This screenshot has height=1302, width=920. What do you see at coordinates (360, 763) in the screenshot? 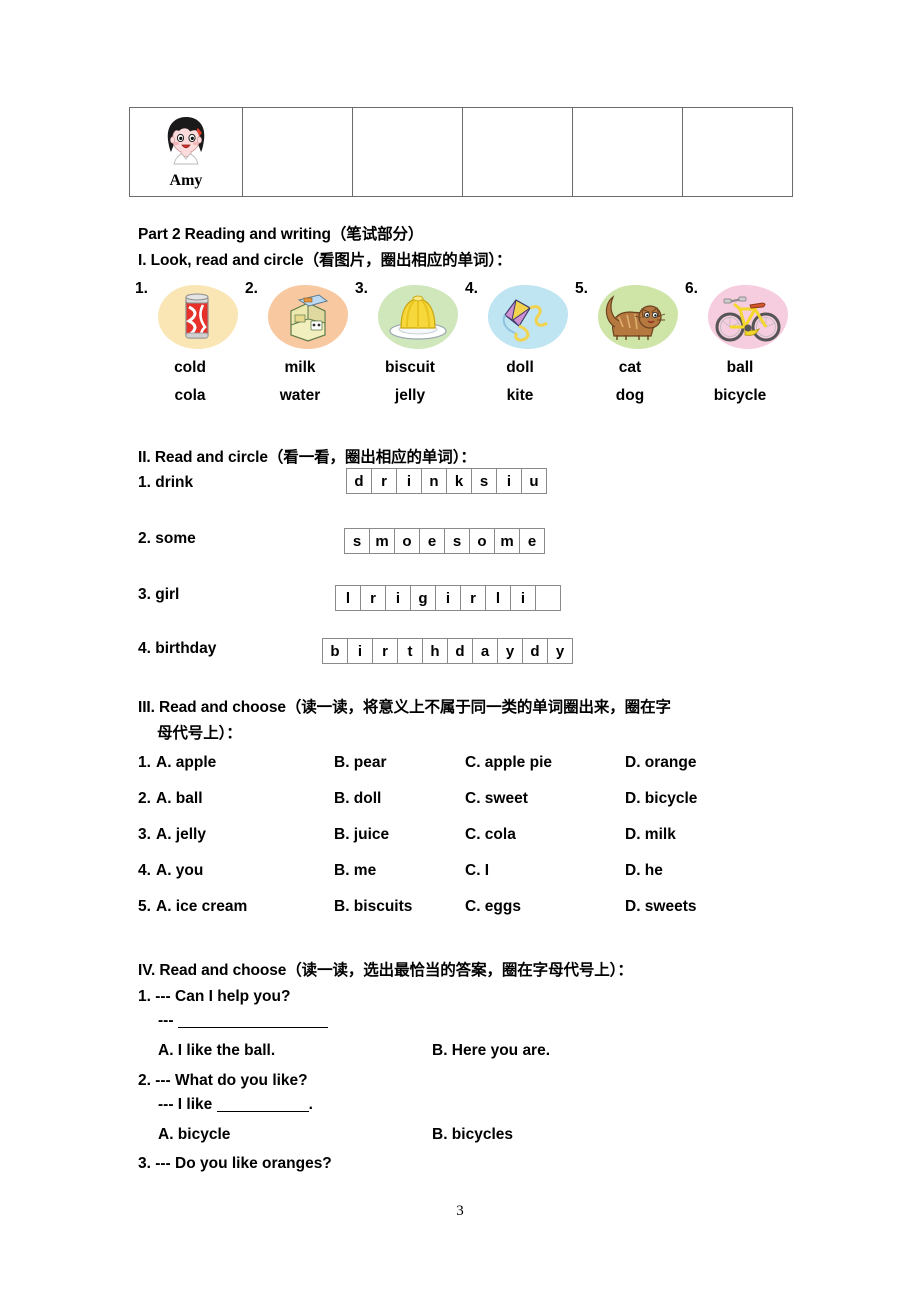
I see `option-b: B. pear` at bounding box center [360, 763].